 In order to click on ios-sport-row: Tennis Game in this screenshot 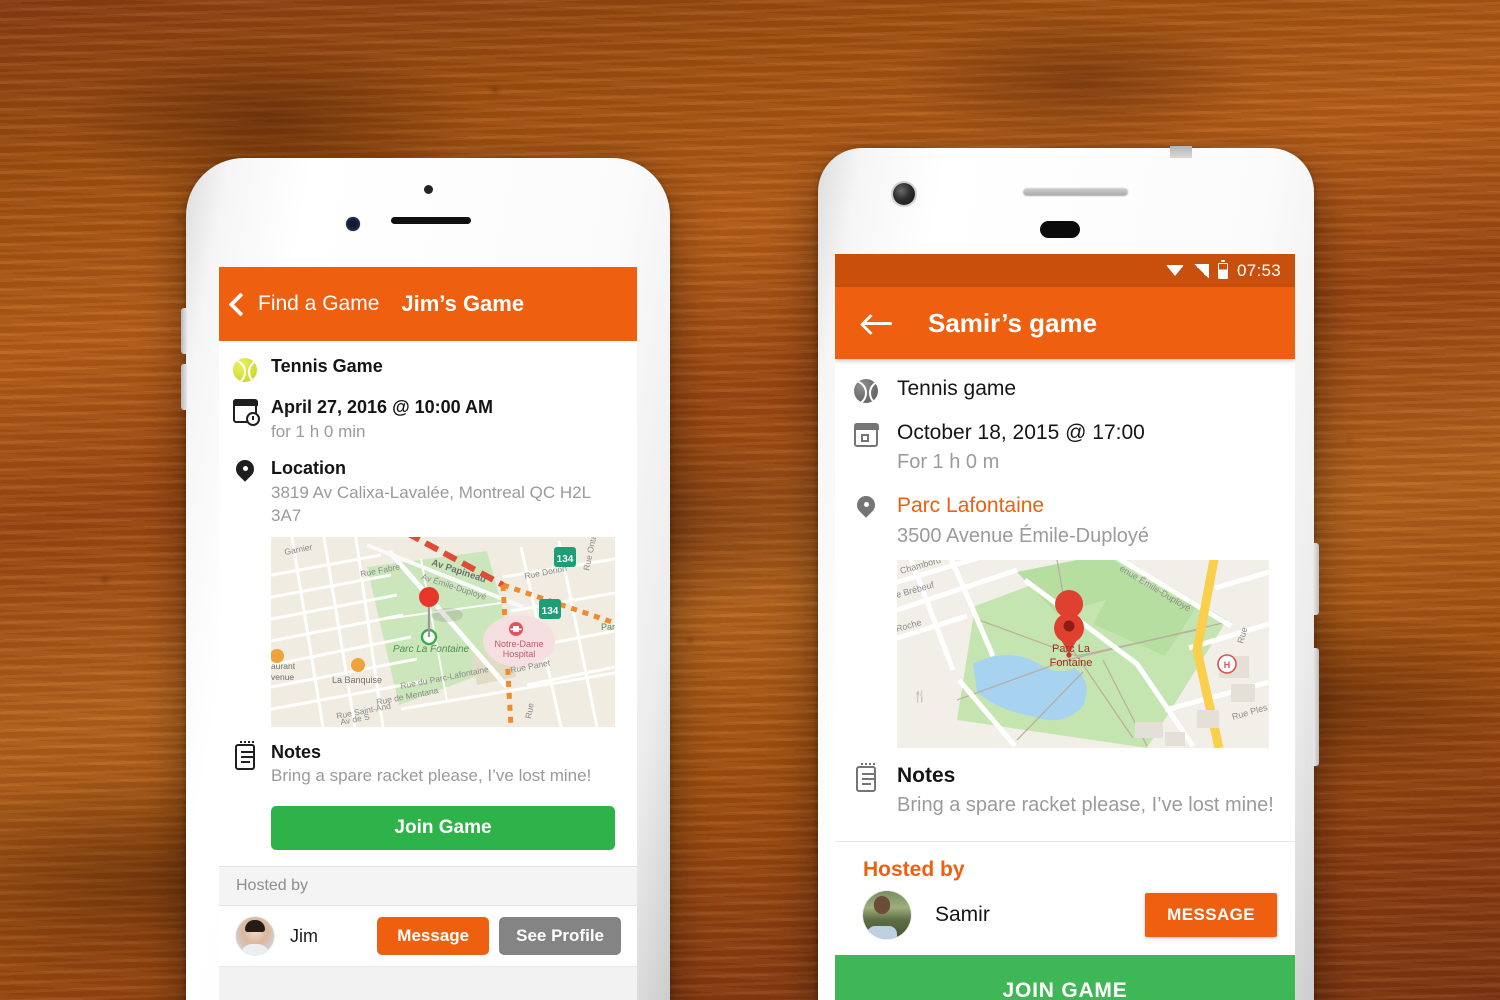, I will do `click(428, 361)`.